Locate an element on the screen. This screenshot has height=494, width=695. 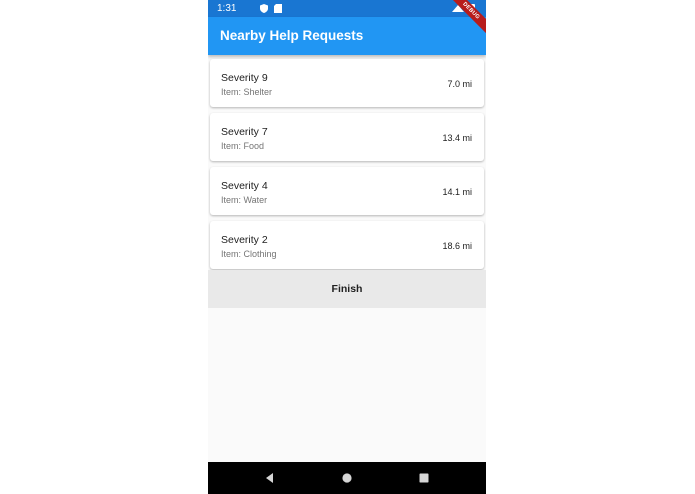
finish-button: Finish is located at coordinates (347, 289).